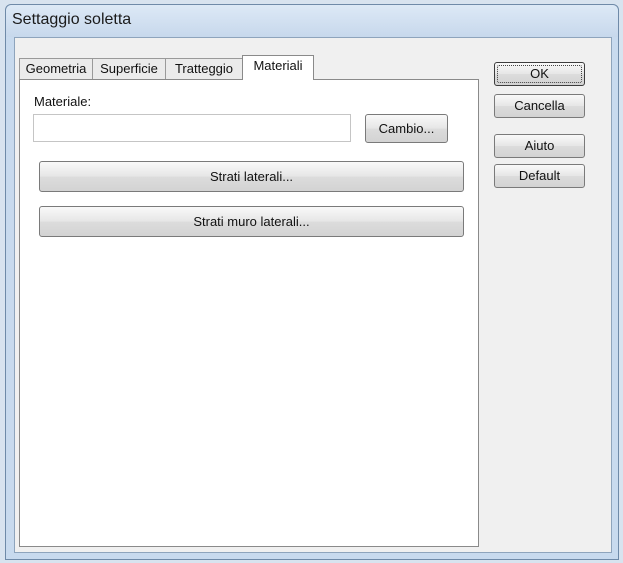 This screenshot has height=563, width=623. I want to click on material-field, so click(192, 128).